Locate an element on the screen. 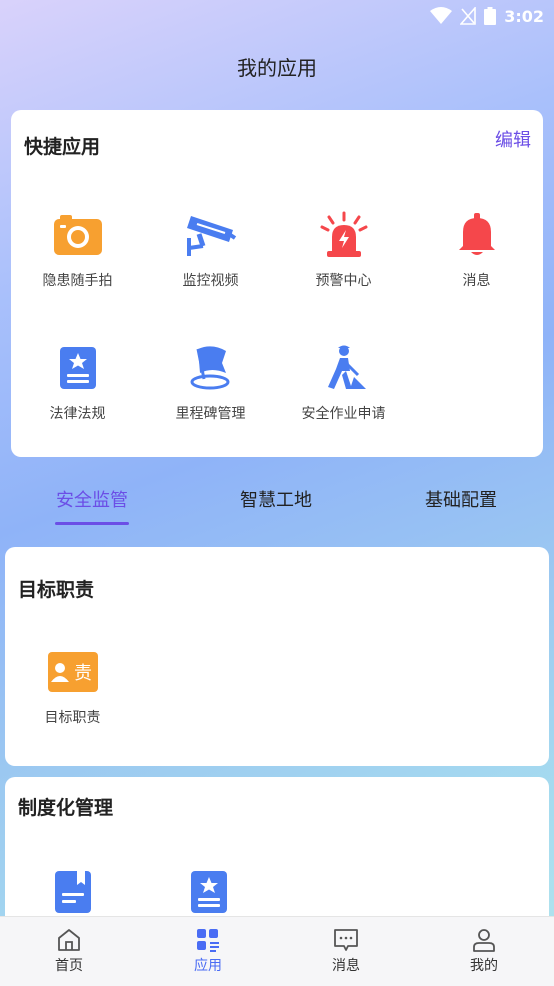 The width and height of the screenshot is (554, 986). app-label: 目标职责 is located at coordinates (72, 718).